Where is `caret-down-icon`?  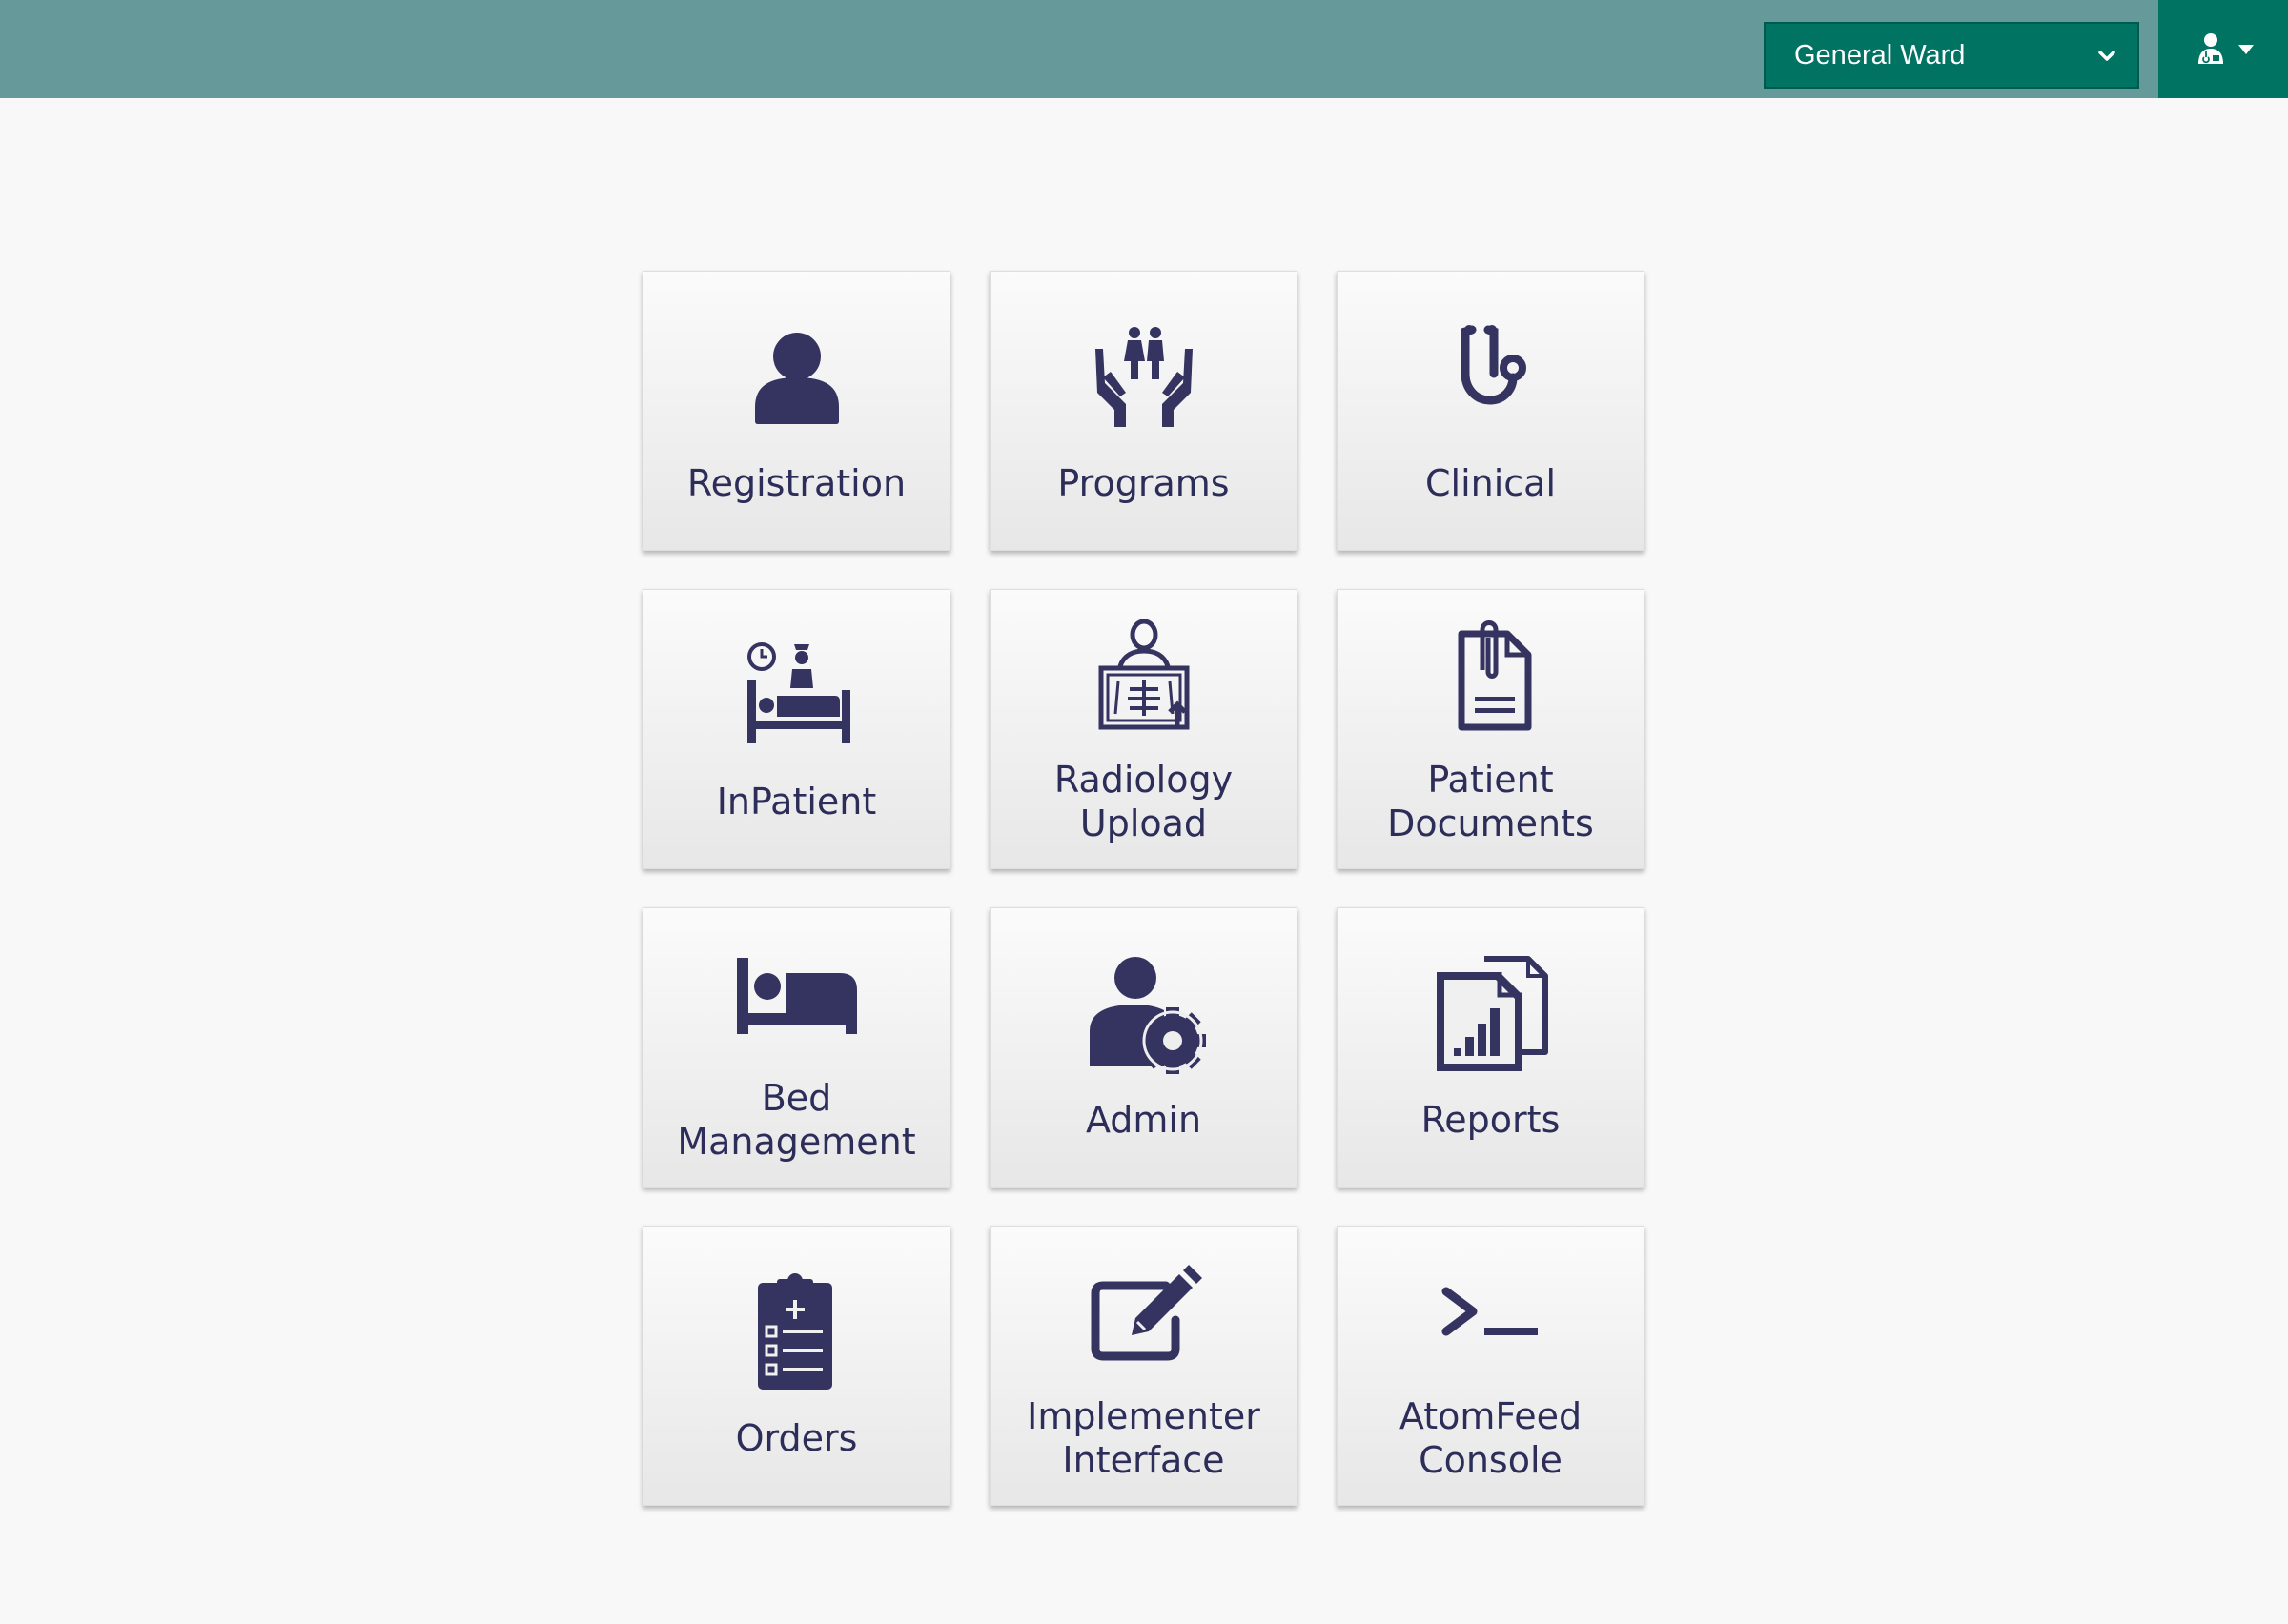
caret-down-icon is located at coordinates (2246, 49).